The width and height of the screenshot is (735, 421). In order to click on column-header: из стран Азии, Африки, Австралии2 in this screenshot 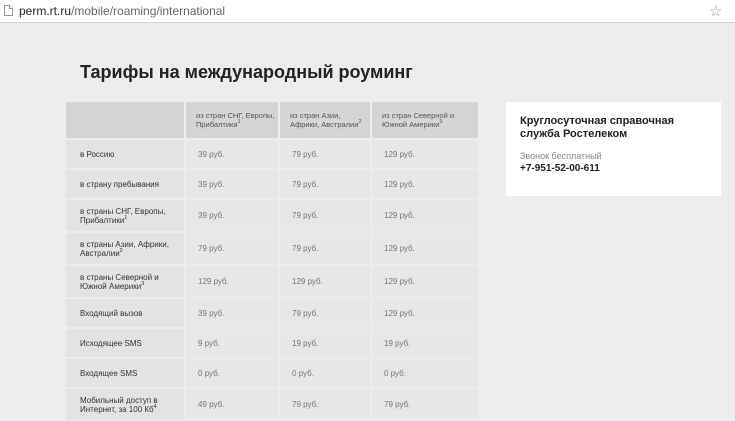, I will do `click(326, 120)`.